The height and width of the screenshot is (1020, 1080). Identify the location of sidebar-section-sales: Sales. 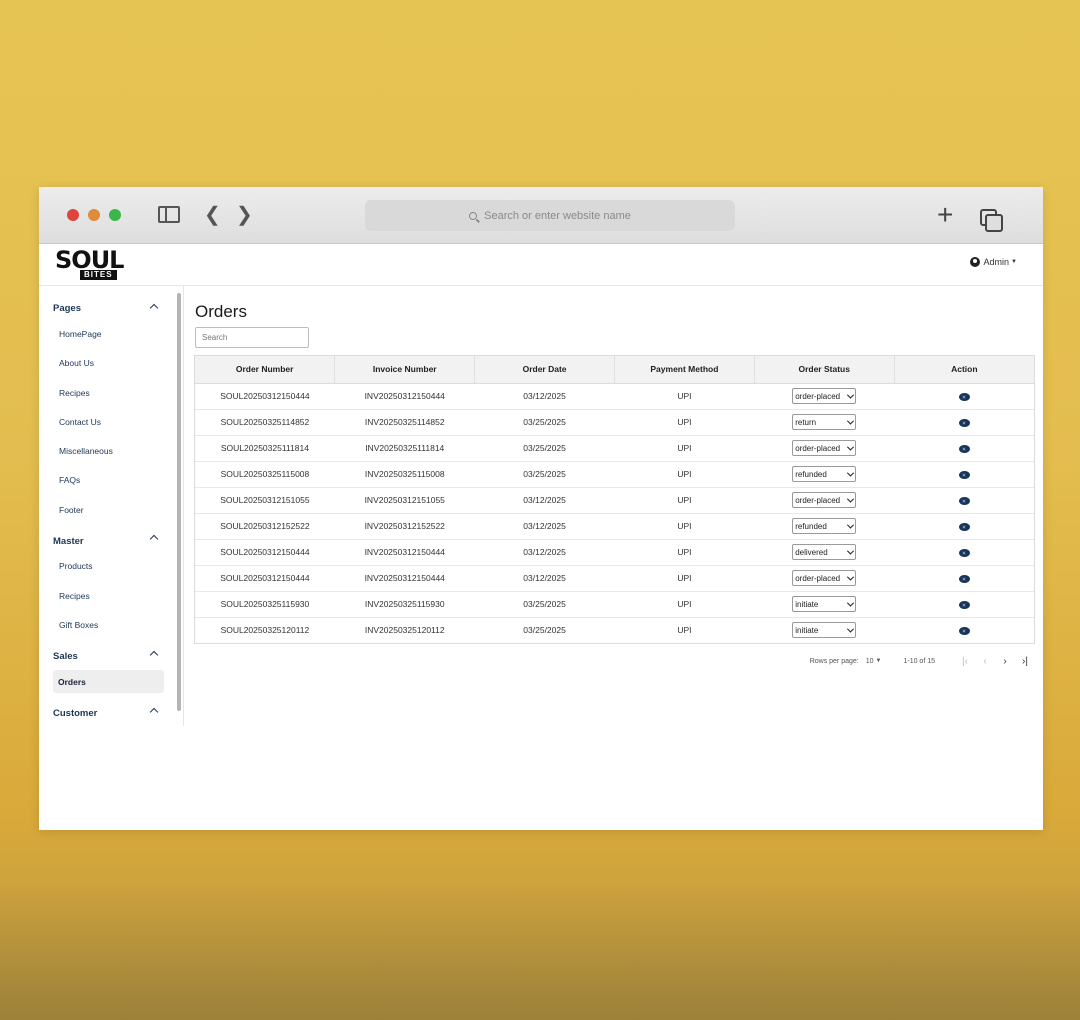
(65, 656).